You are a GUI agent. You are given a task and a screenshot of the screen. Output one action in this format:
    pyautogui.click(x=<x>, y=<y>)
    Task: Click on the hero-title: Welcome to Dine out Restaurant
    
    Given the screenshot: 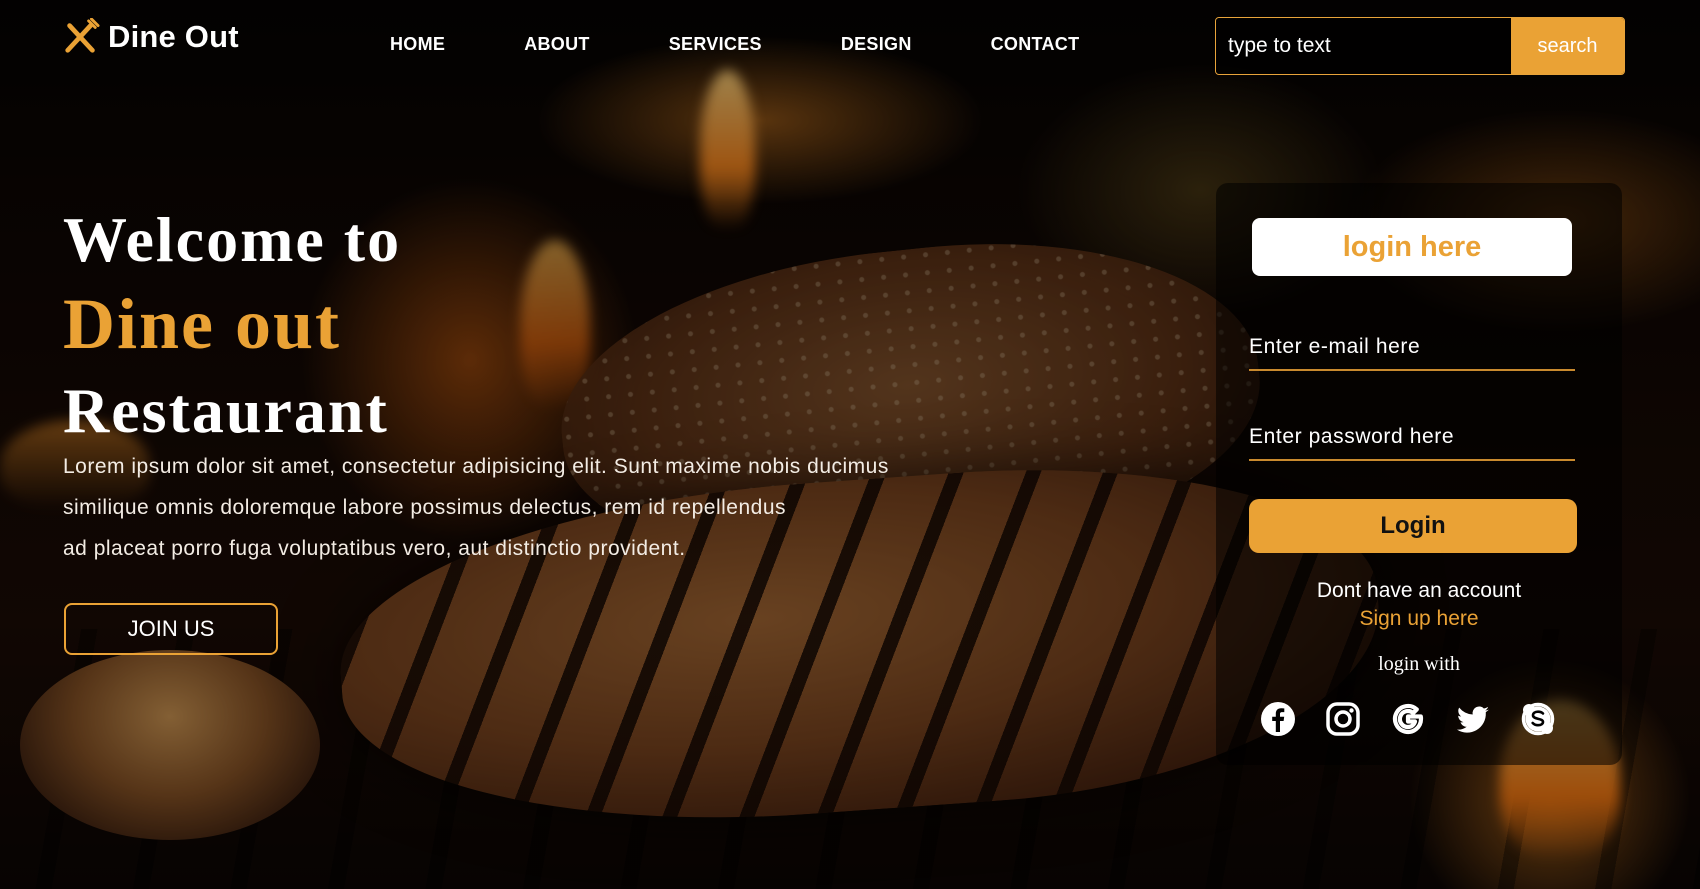 What is the action you would take?
    pyautogui.click(x=232, y=325)
    